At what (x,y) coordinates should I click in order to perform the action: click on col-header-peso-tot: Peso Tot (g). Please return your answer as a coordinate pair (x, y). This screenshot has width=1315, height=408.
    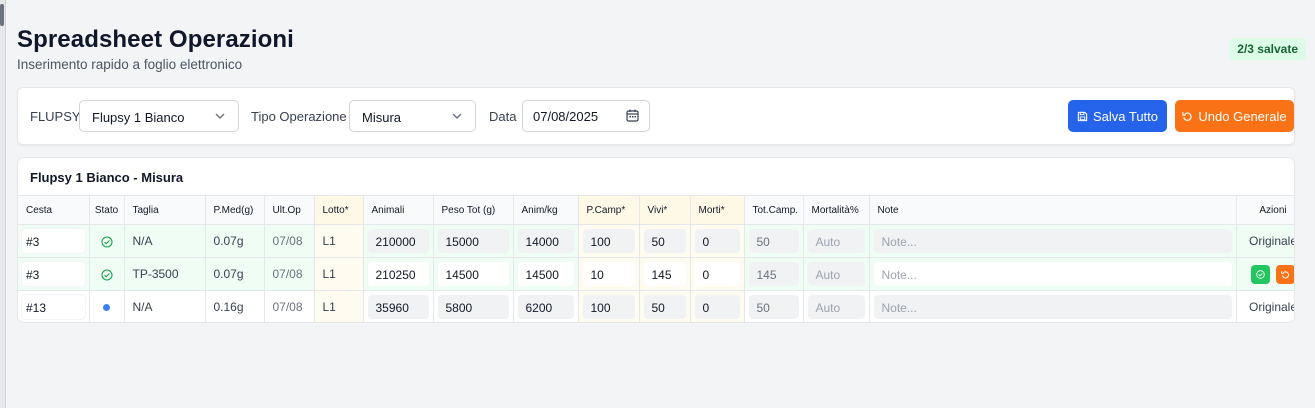
    Looking at the image, I should click on (473, 210).